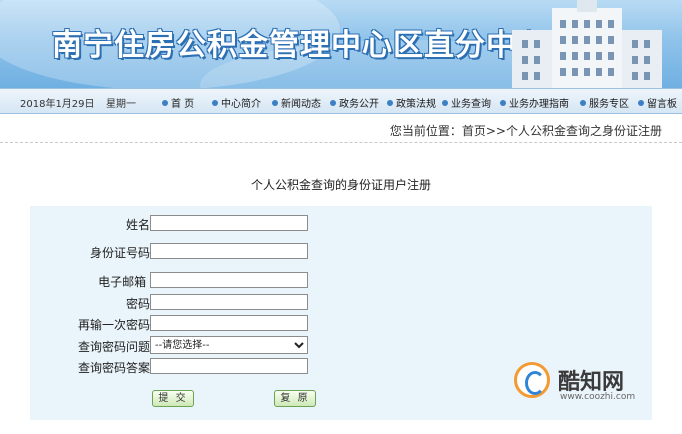  I want to click on form-row-id: 身份证号码：, so click(341, 252).